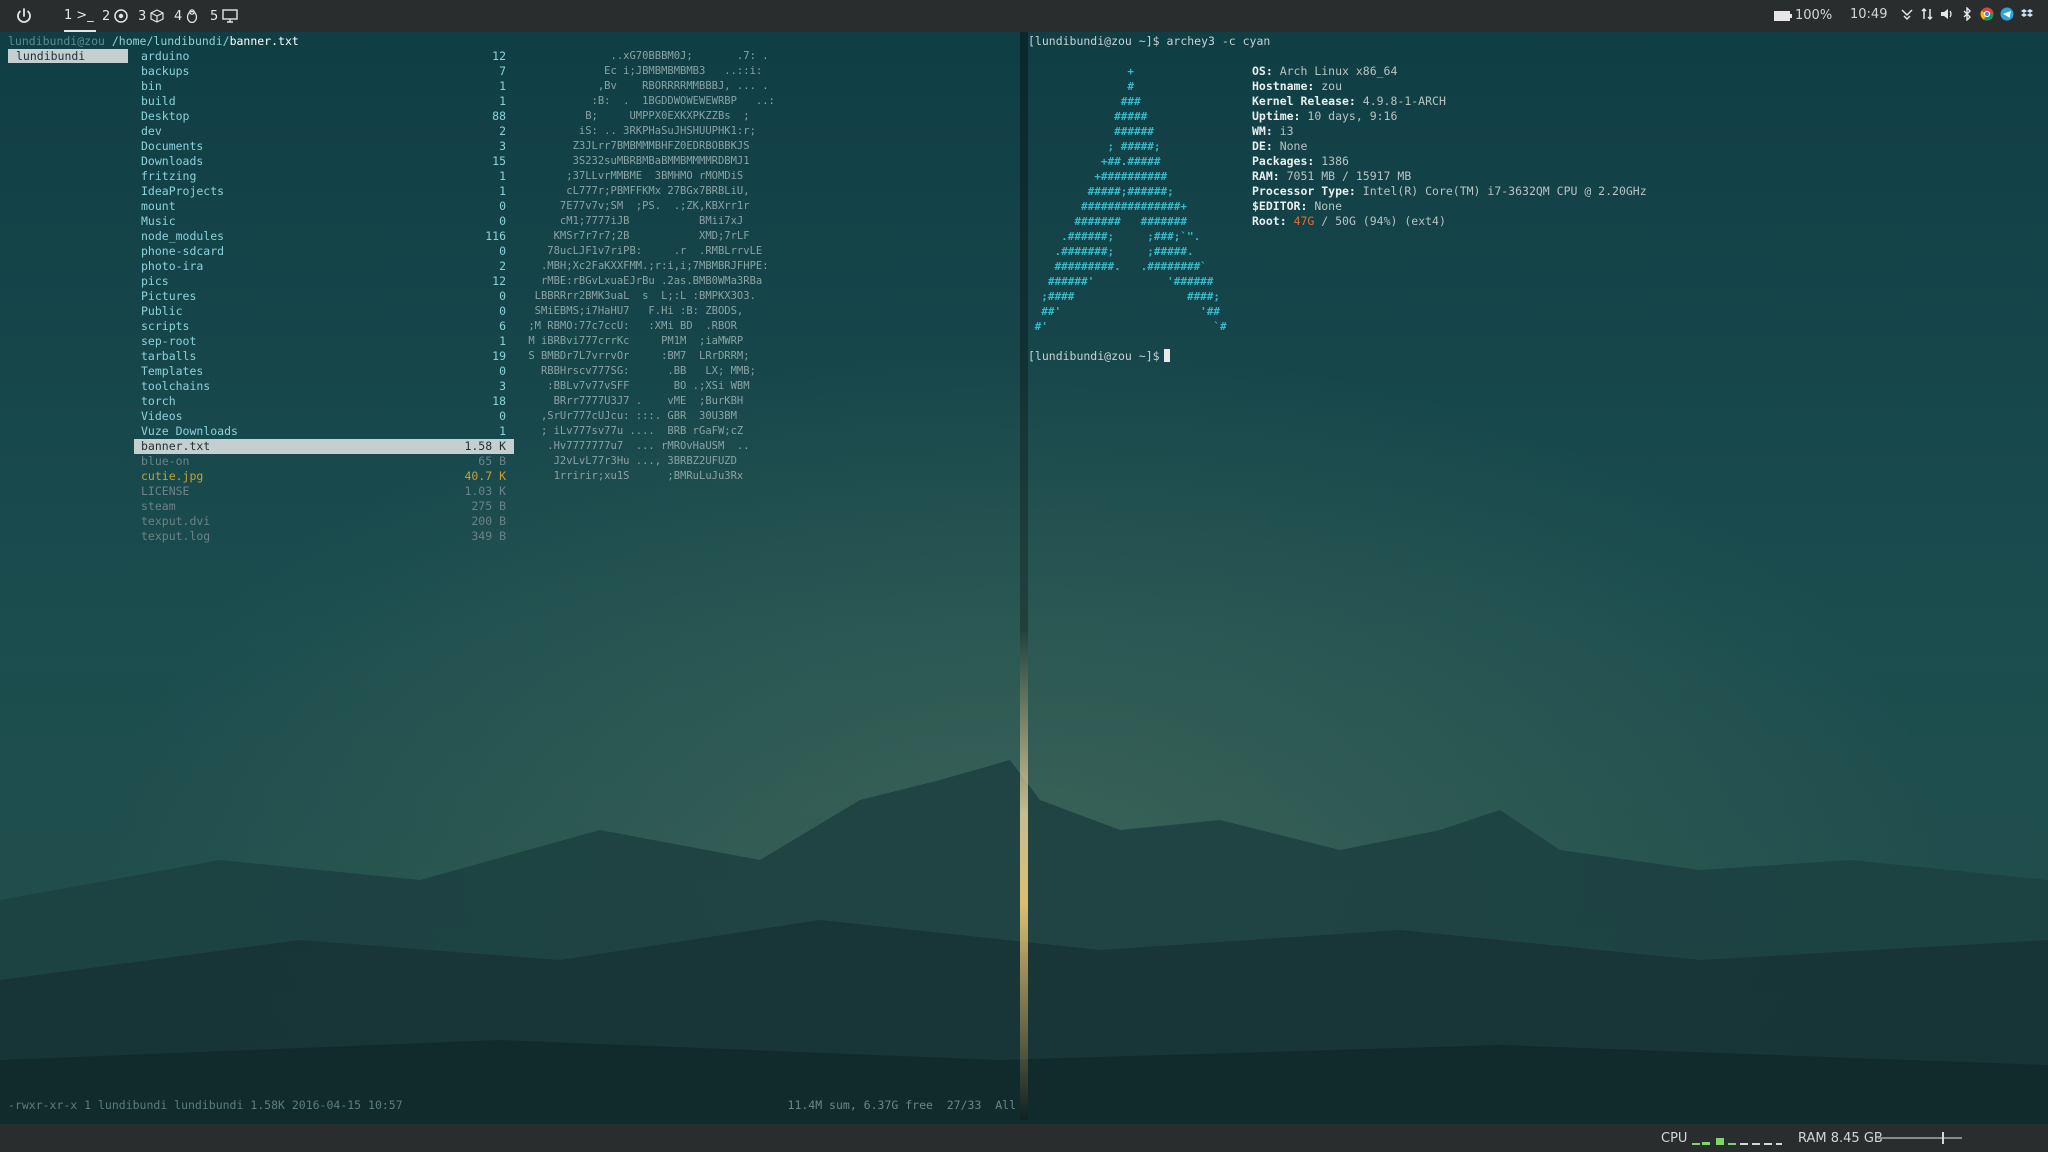 The image size is (2048, 1152). I want to click on current-file: banner.txt, so click(264, 41).